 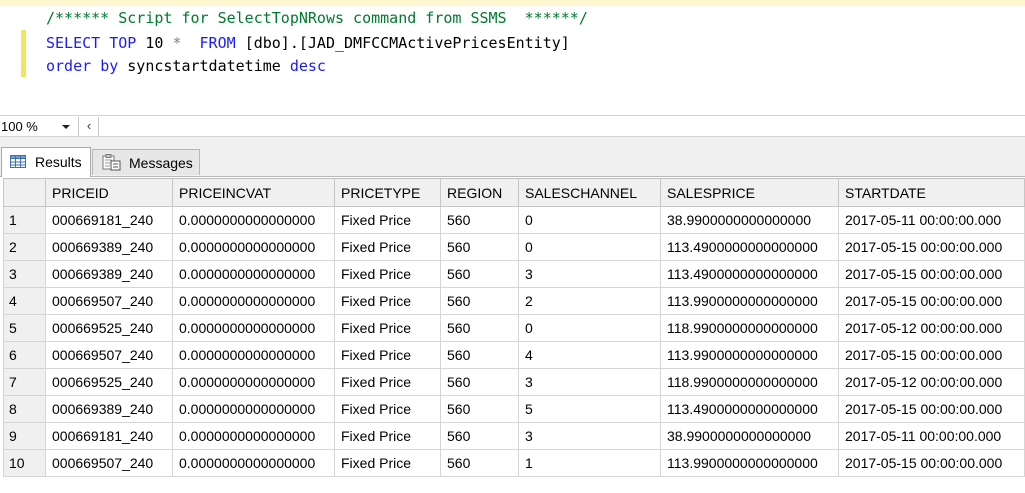 I want to click on column-header-region: REGION, so click(x=479, y=192).